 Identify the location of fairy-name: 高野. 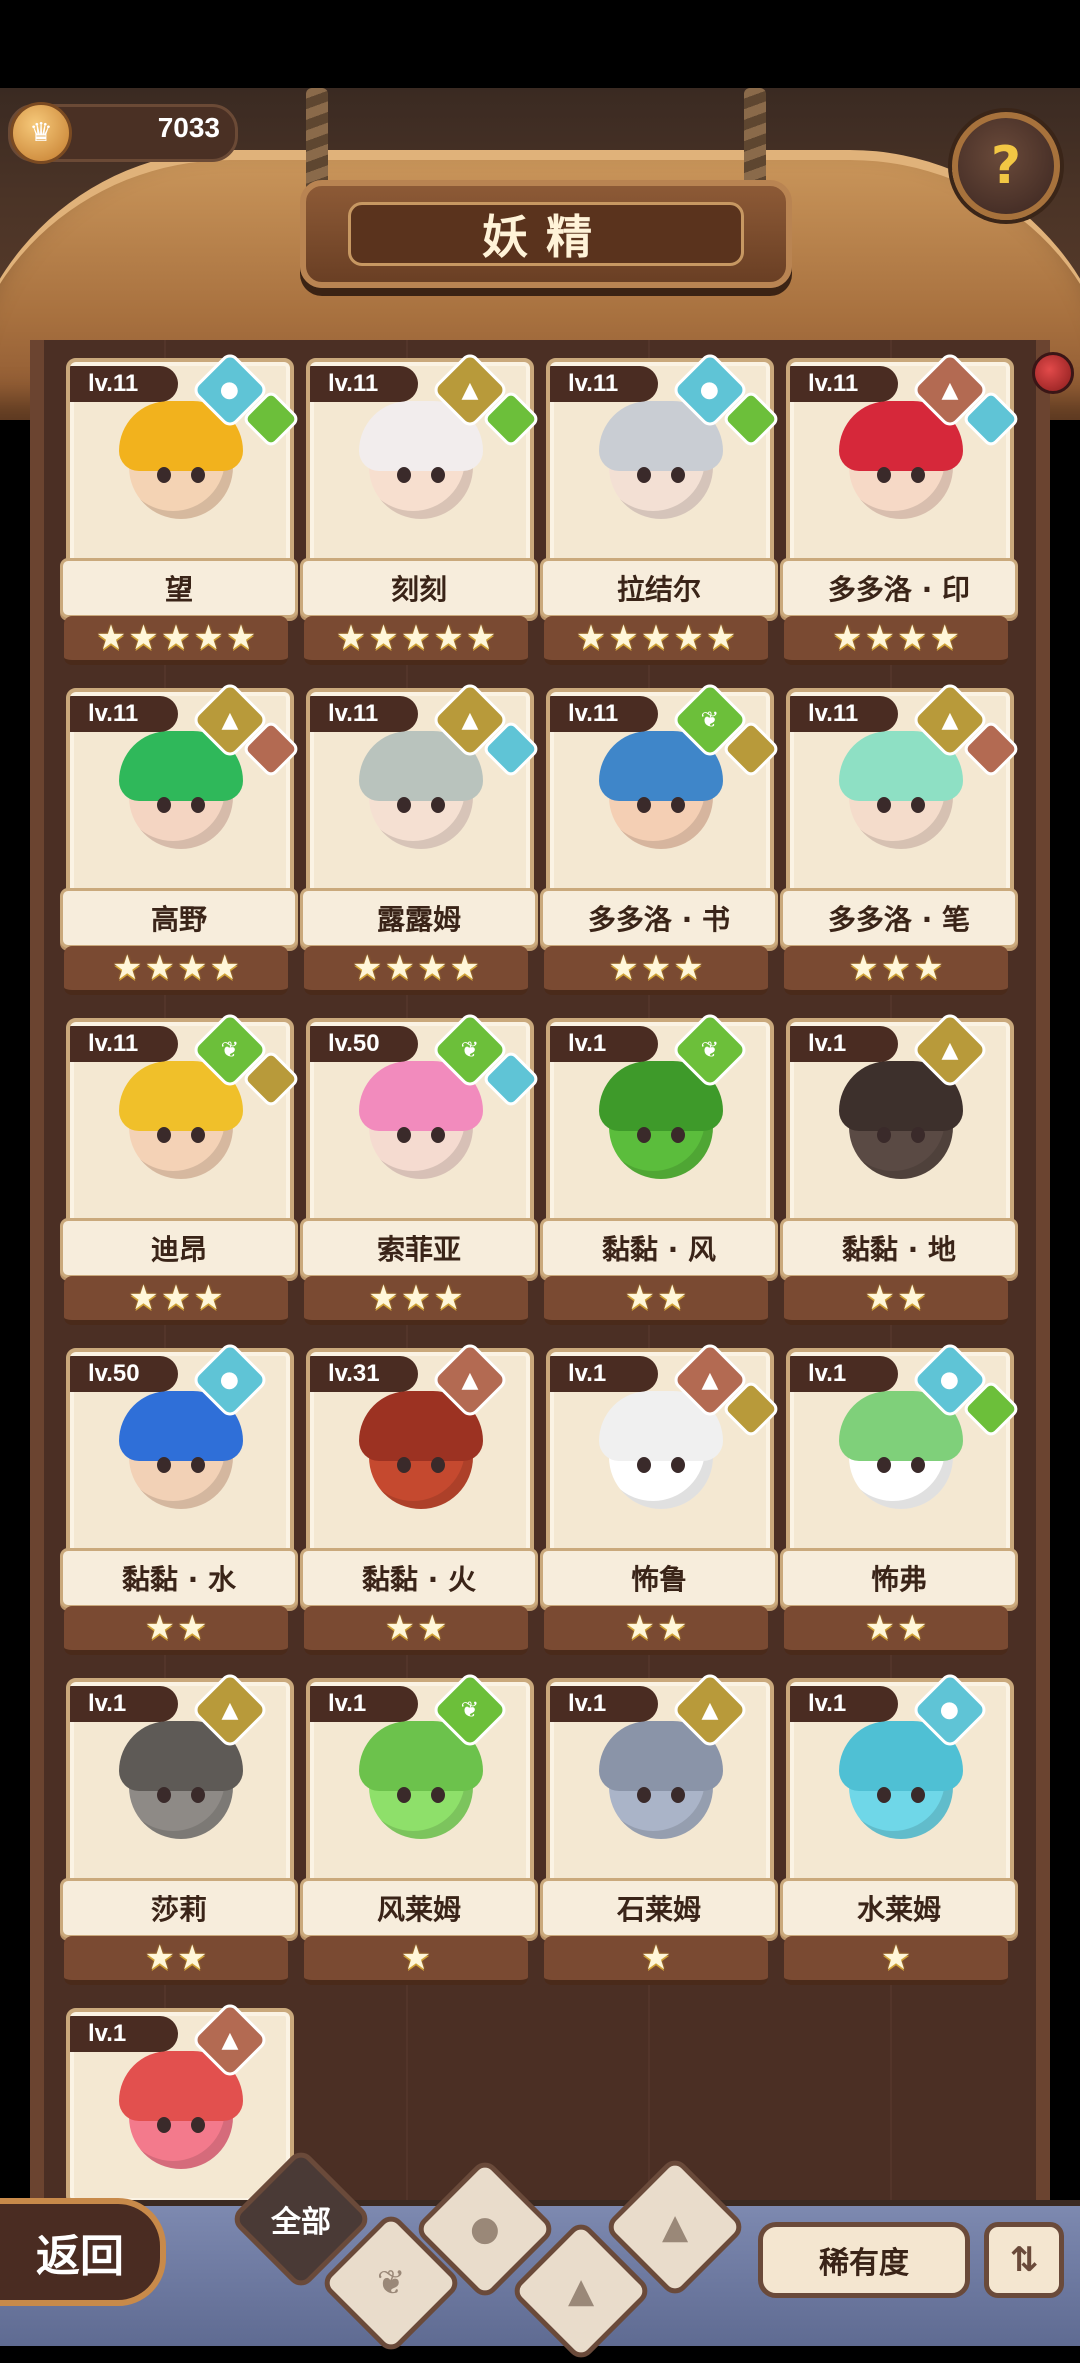
(179, 918).